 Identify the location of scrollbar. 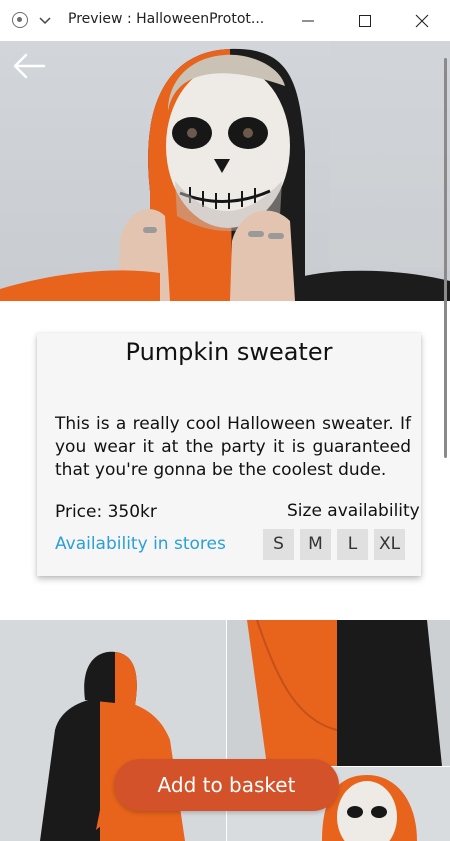
(445, 258).